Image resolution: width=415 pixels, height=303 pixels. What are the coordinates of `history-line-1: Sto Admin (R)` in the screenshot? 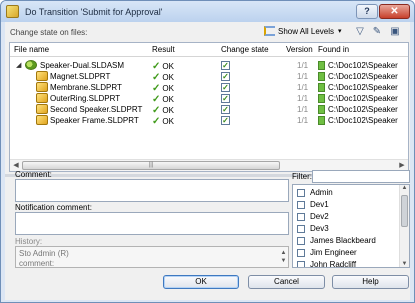 It's located at (44, 253).